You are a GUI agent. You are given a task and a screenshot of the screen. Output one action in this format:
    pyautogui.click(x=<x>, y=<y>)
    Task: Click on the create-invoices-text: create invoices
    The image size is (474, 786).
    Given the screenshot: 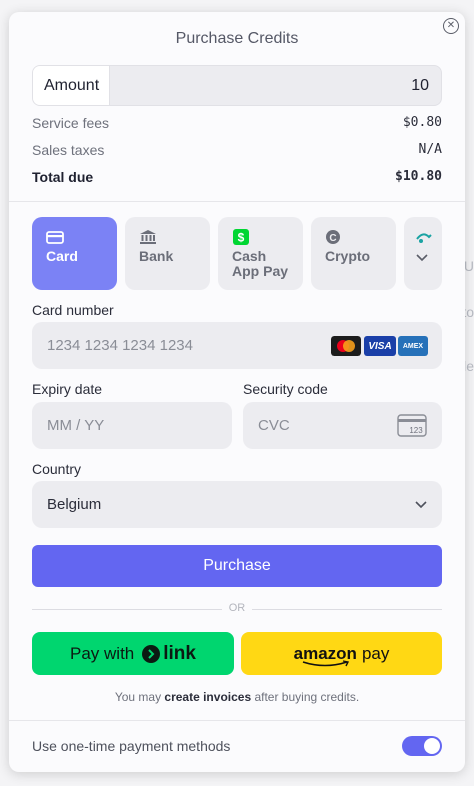 What is the action you would take?
    pyautogui.click(x=208, y=697)
    